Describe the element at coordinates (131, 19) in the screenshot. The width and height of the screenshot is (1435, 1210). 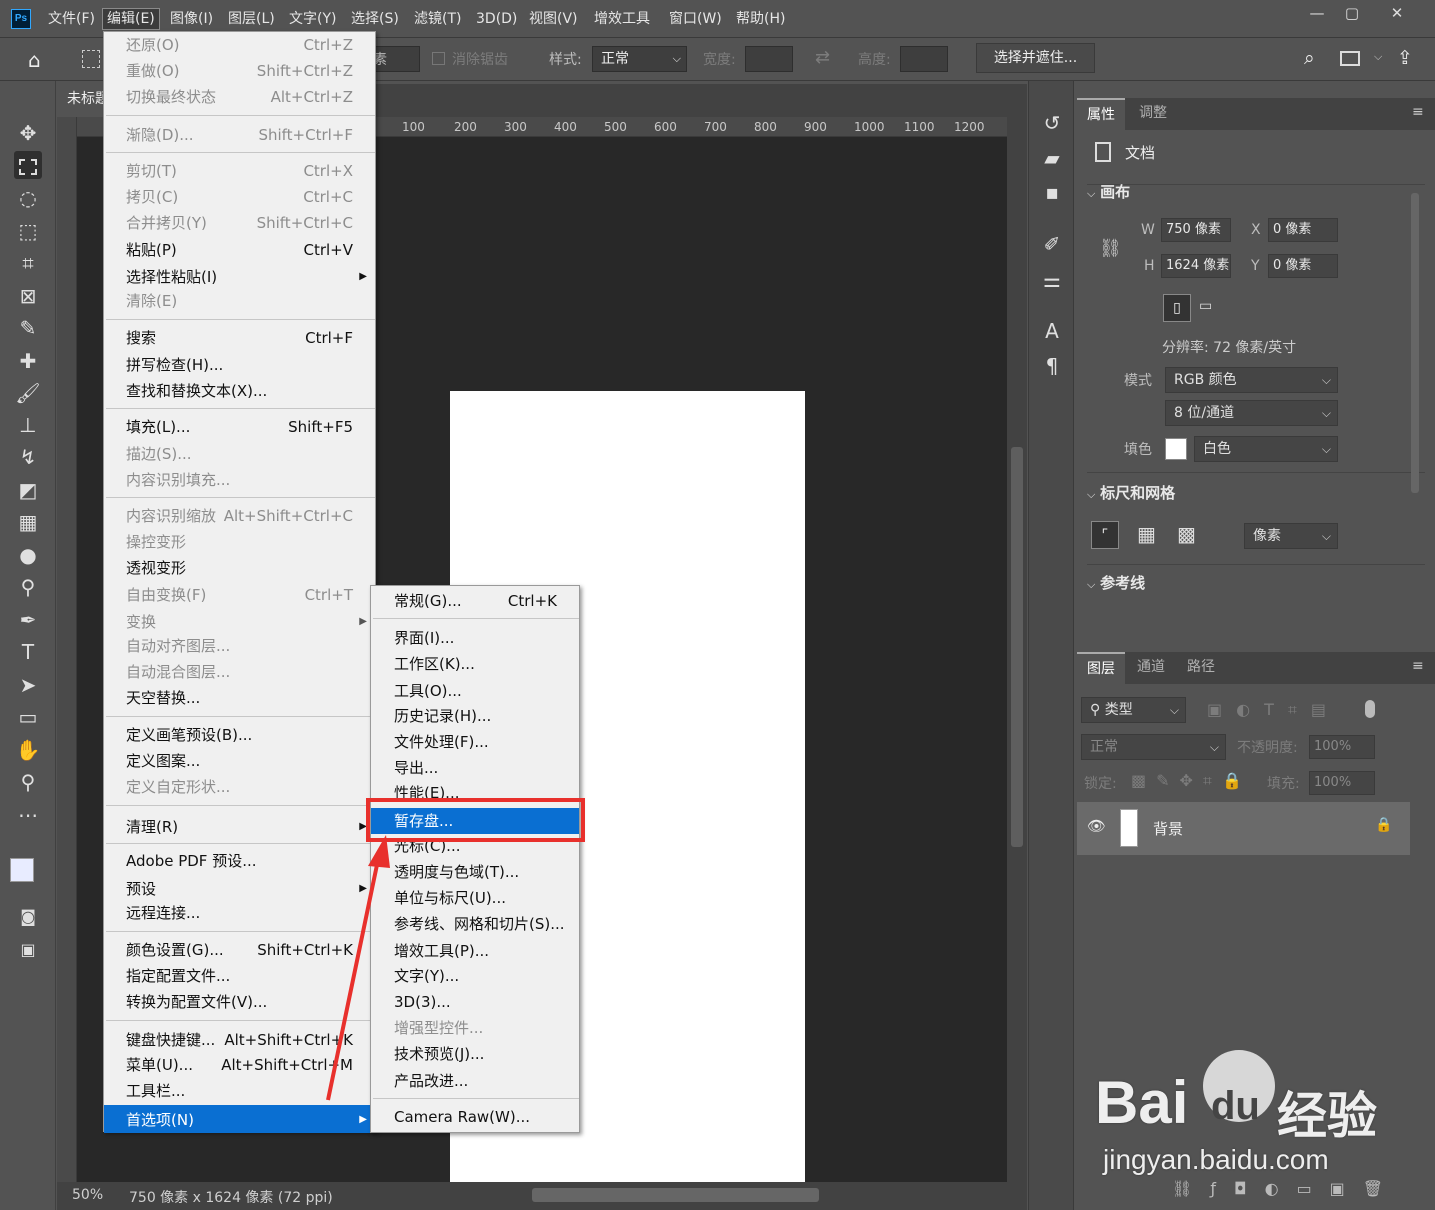
I see `menu-edit: 编辑(E)` at that location.